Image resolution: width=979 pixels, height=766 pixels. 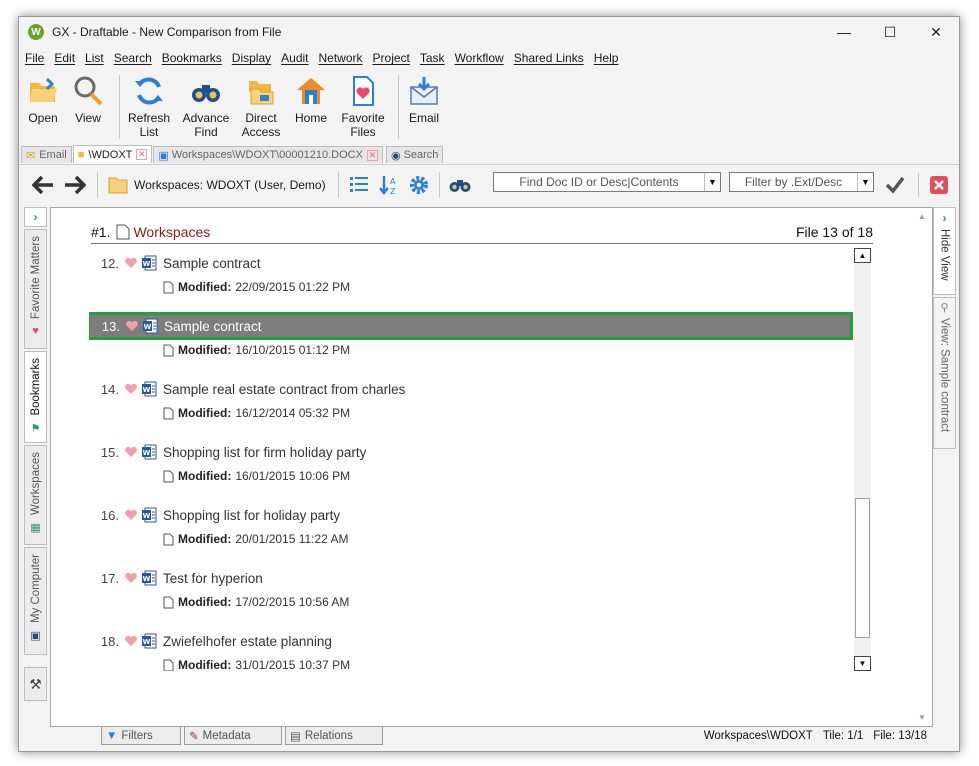 I want to click on tab-search: ◉ Search, so click(x=414, y=154).